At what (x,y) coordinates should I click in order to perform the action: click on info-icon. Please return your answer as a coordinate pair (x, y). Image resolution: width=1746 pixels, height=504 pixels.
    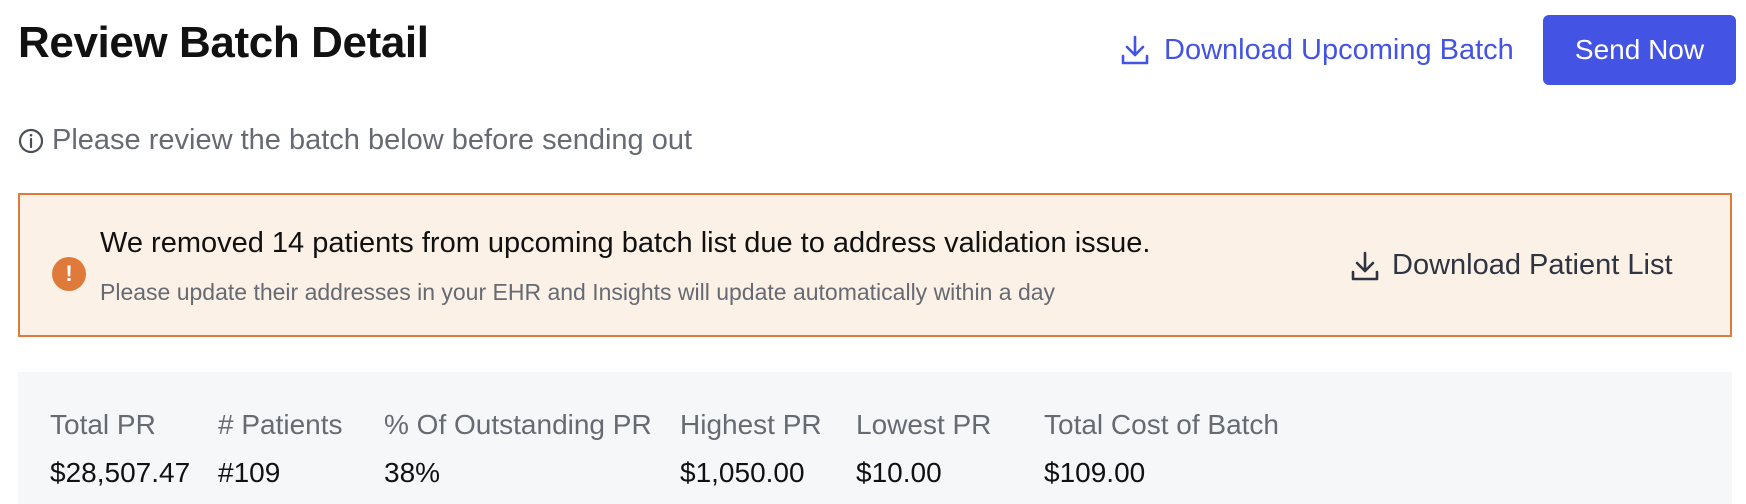
    Looking at the image, I should click on (31, 141).